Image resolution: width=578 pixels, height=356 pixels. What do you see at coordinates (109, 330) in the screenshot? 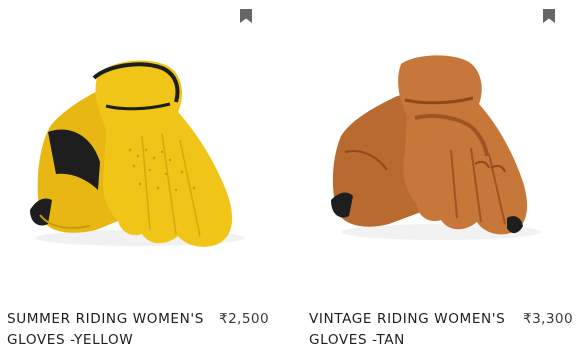
I see `product-name: SUMMER RIDING WOMEN'S GLOVES -YELLOW` at bounding box center [109, 330].